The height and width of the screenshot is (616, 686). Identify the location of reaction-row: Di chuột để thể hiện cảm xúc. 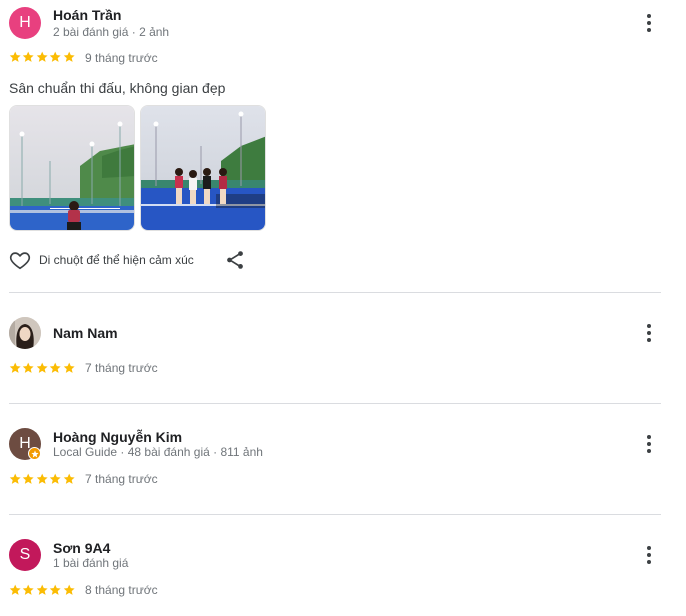
(101, 260).